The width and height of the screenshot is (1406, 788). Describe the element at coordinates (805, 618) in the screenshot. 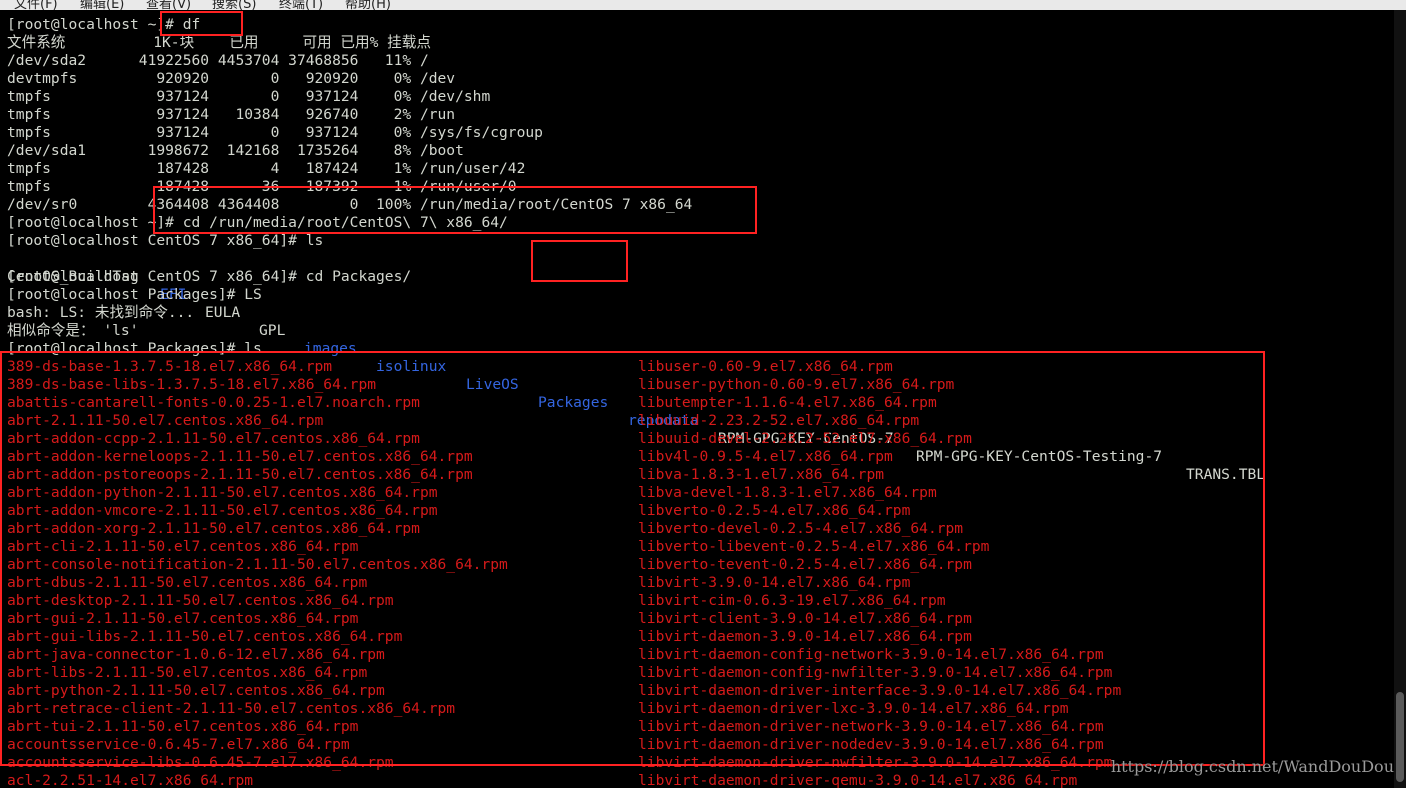

I see `package-item: libvirt-client-3.9.0-14.el7.x86_64.rpm` at that location.